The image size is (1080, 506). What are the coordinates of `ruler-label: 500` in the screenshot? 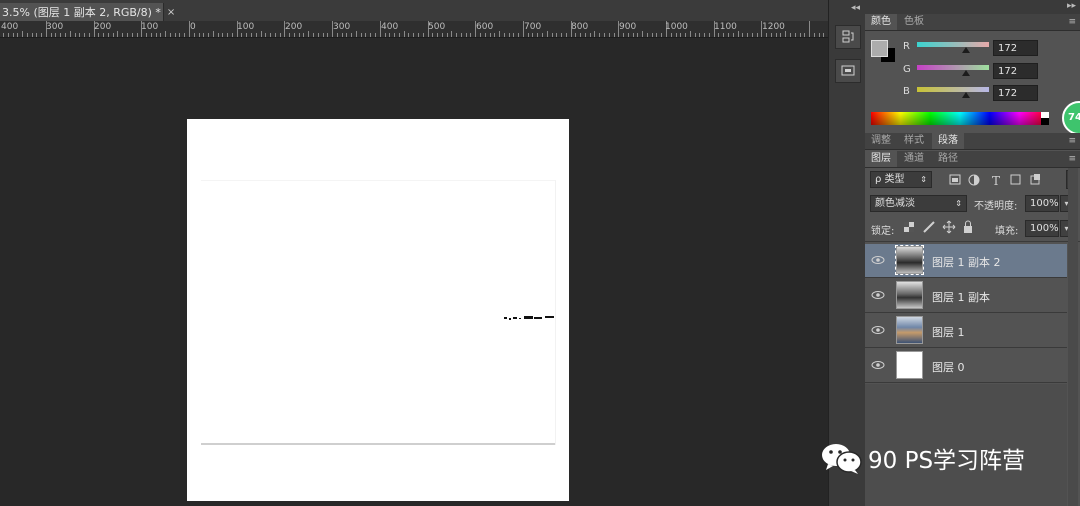 It's located at (437, 27).